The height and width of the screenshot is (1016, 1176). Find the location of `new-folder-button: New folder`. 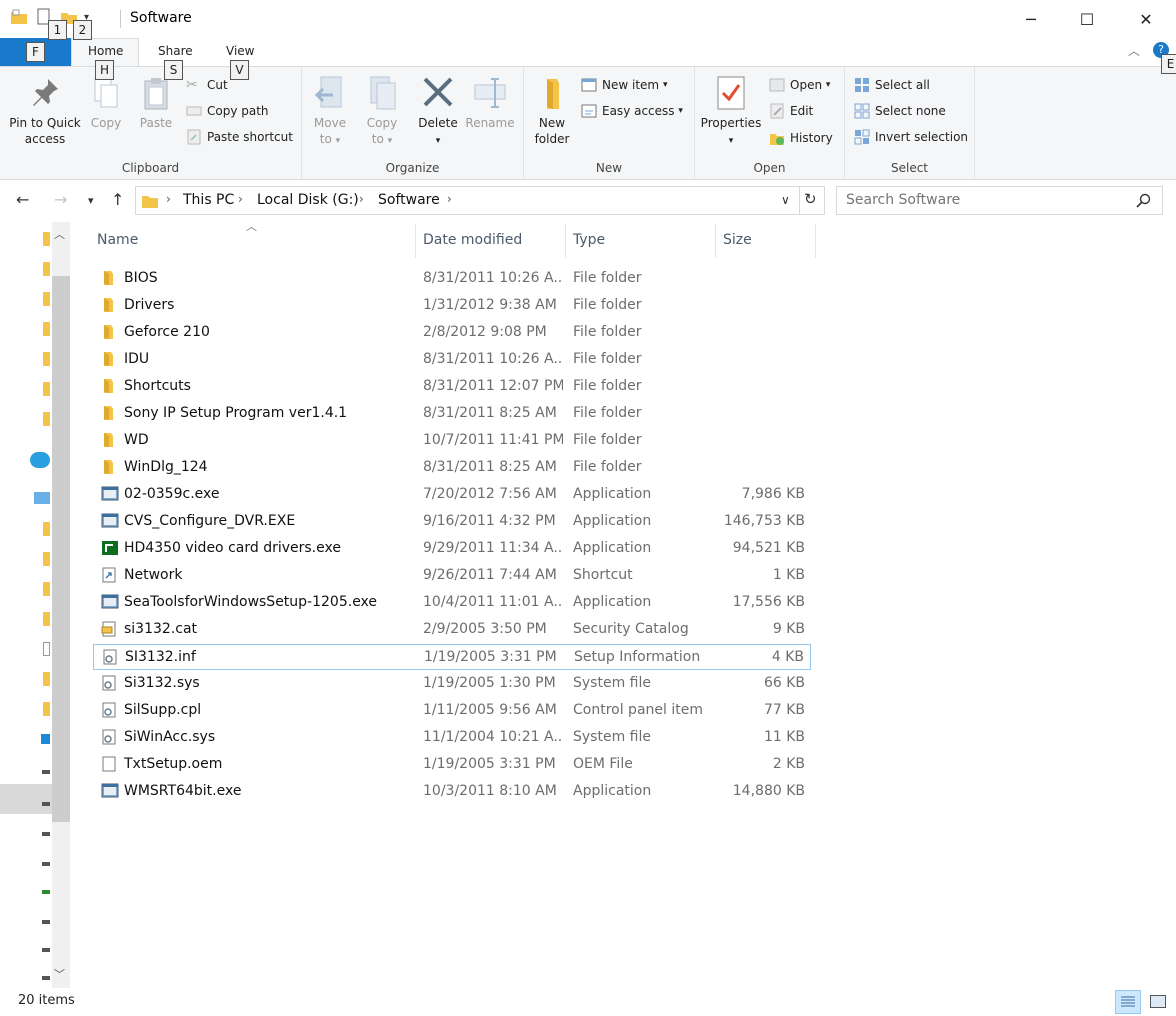

new-folder-button: New folder is located at coordinates (552, 111).